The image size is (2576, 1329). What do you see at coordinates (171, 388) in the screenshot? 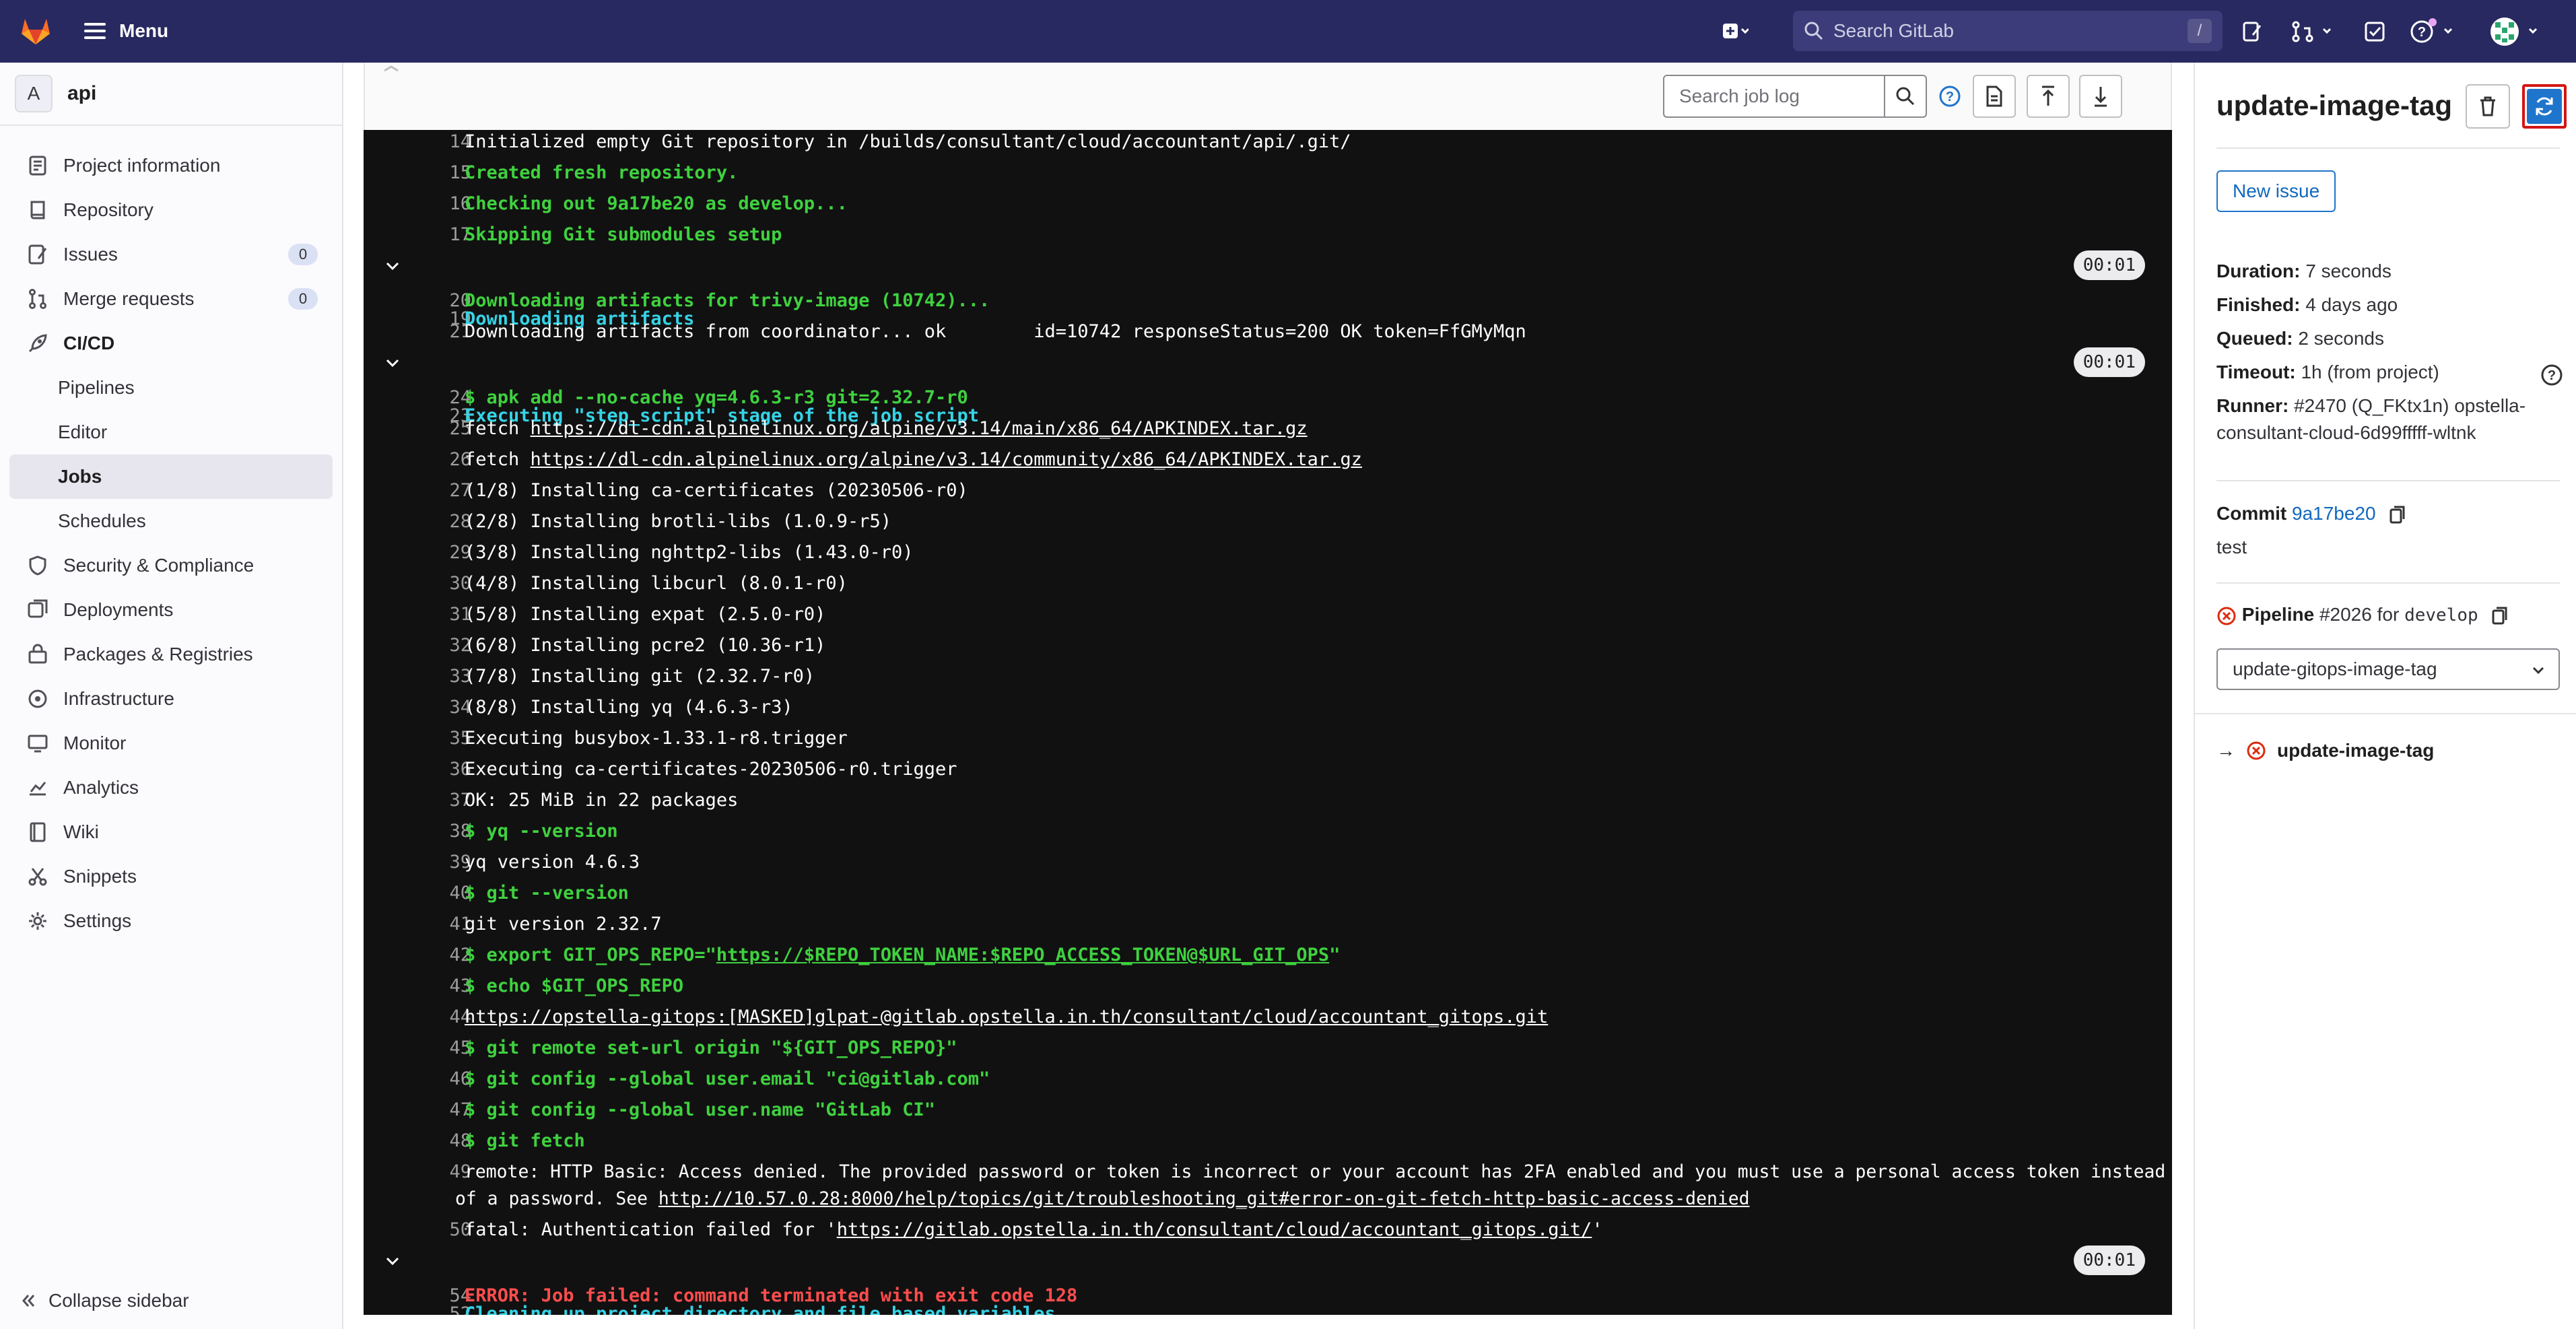
I see `sidebar-item-pipelines: Pipelines` at bounding box center [171, 388].